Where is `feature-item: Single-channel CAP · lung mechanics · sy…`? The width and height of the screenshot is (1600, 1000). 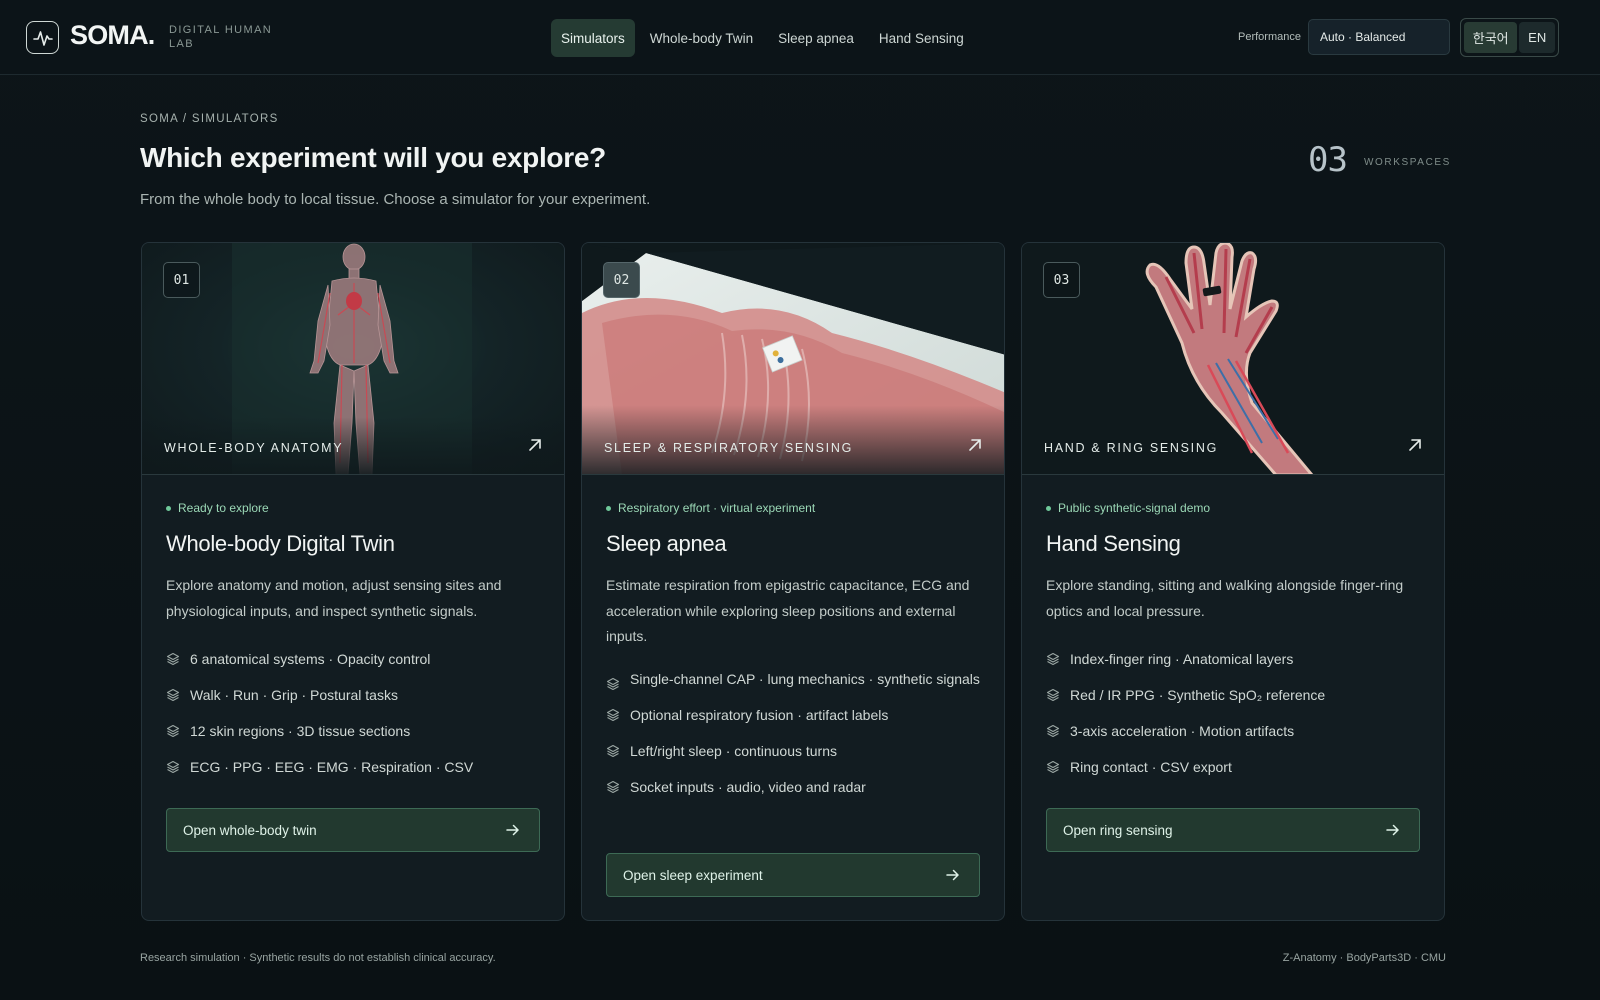
feature-item: Single-channel CAP · lung mechanics · sy… is located at coordinates (796, 679).